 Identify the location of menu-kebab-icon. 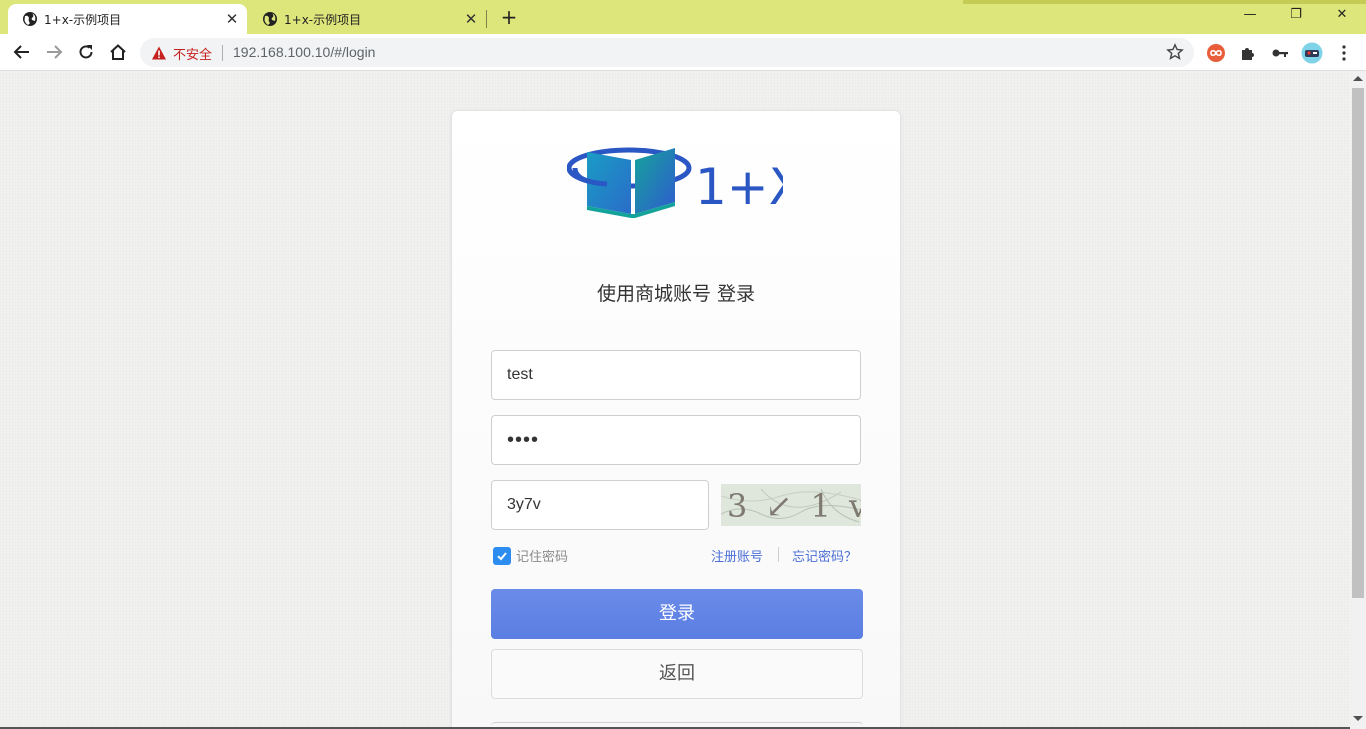
(1344, 53).